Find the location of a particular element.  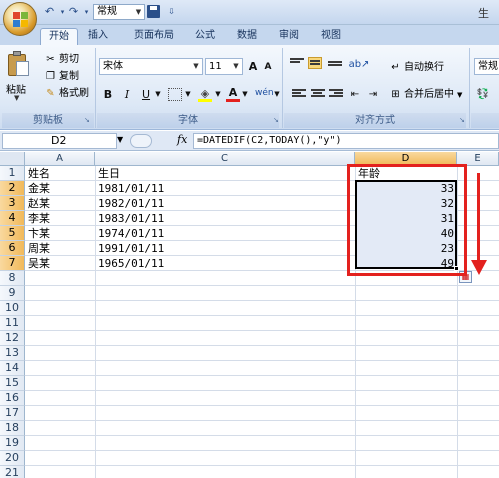

font-color-button: A is located at coordinates (233, 93).